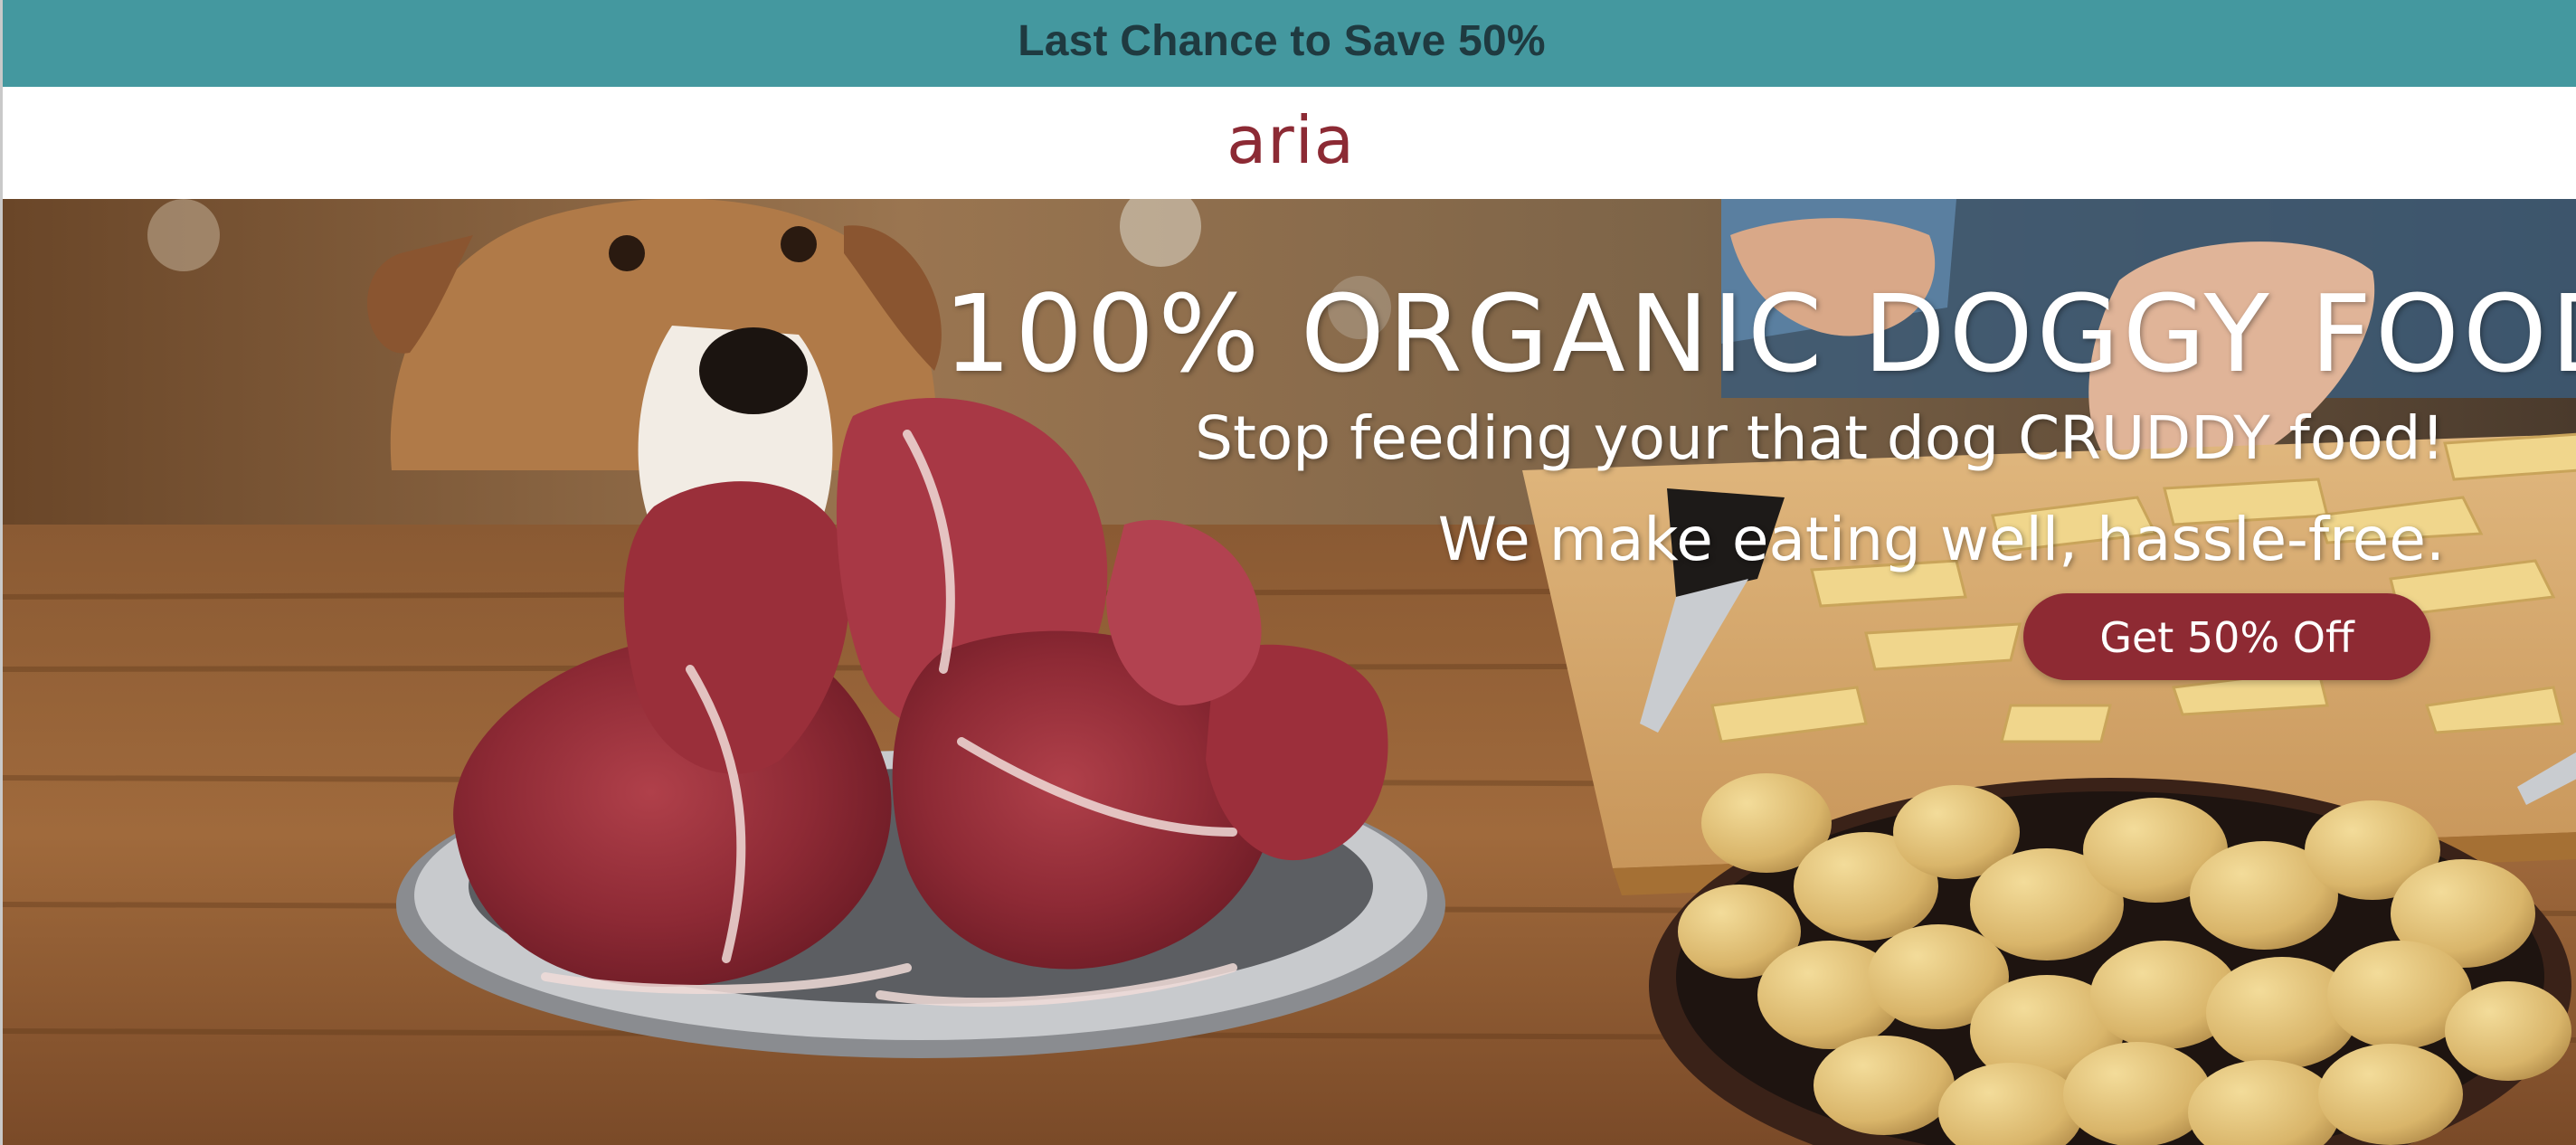 The image size is (2576, 1145). I want to click on promo-text: Last Chance to Save 50%, so click(1282, 41).